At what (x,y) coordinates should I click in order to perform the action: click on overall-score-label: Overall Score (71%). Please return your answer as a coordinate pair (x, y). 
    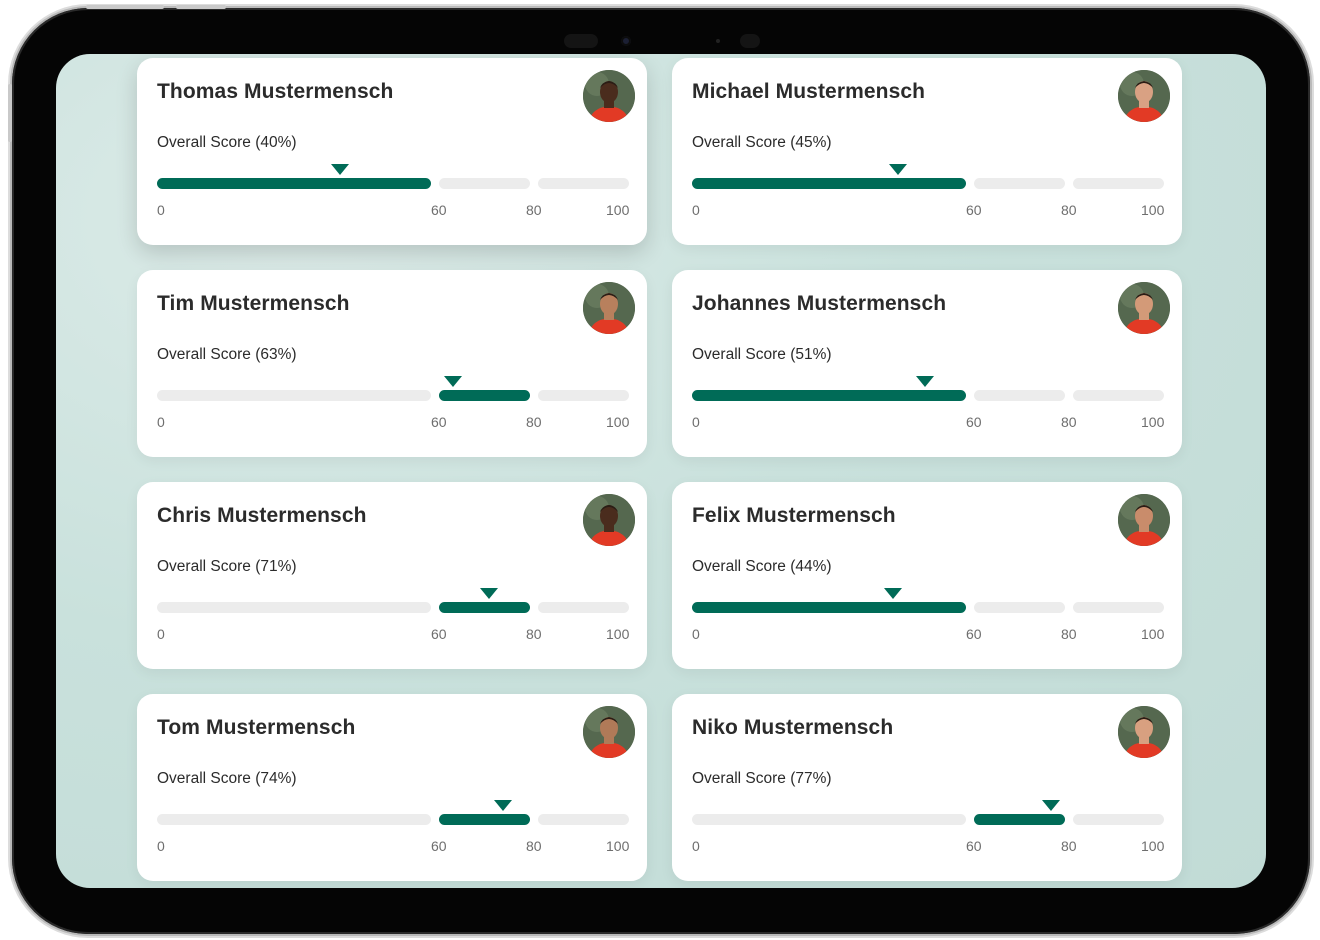
    Looking at the image, I should click on (227, 566).